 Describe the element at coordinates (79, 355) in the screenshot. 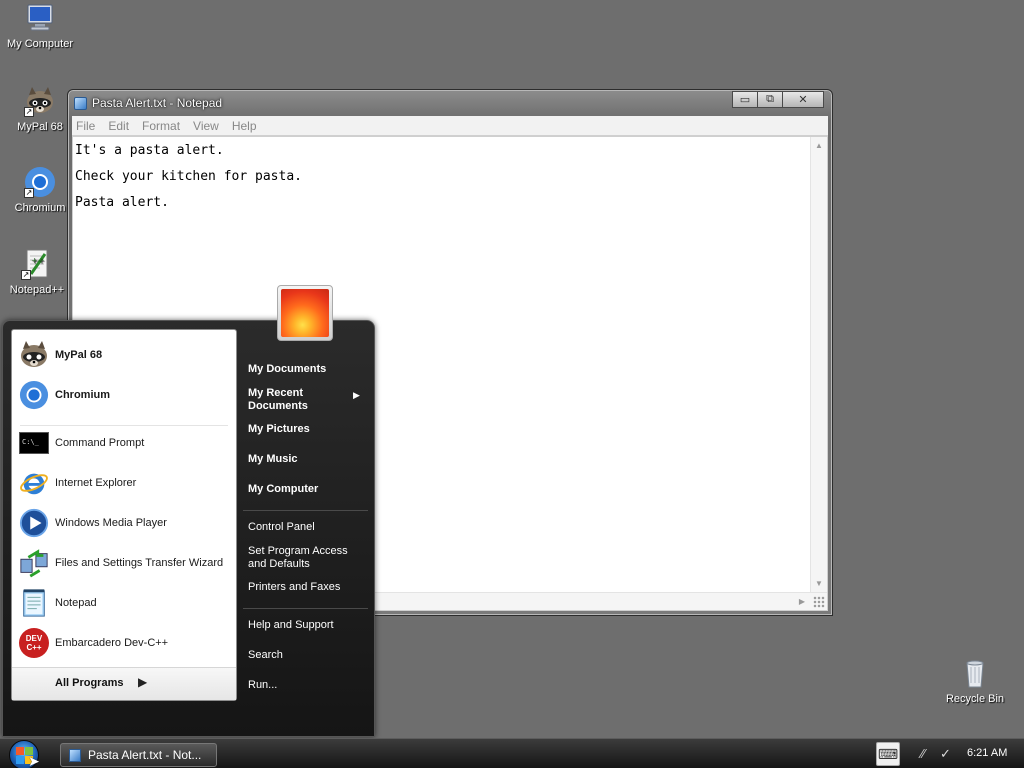

I see `start-item-label: MyPal 68` at that location.